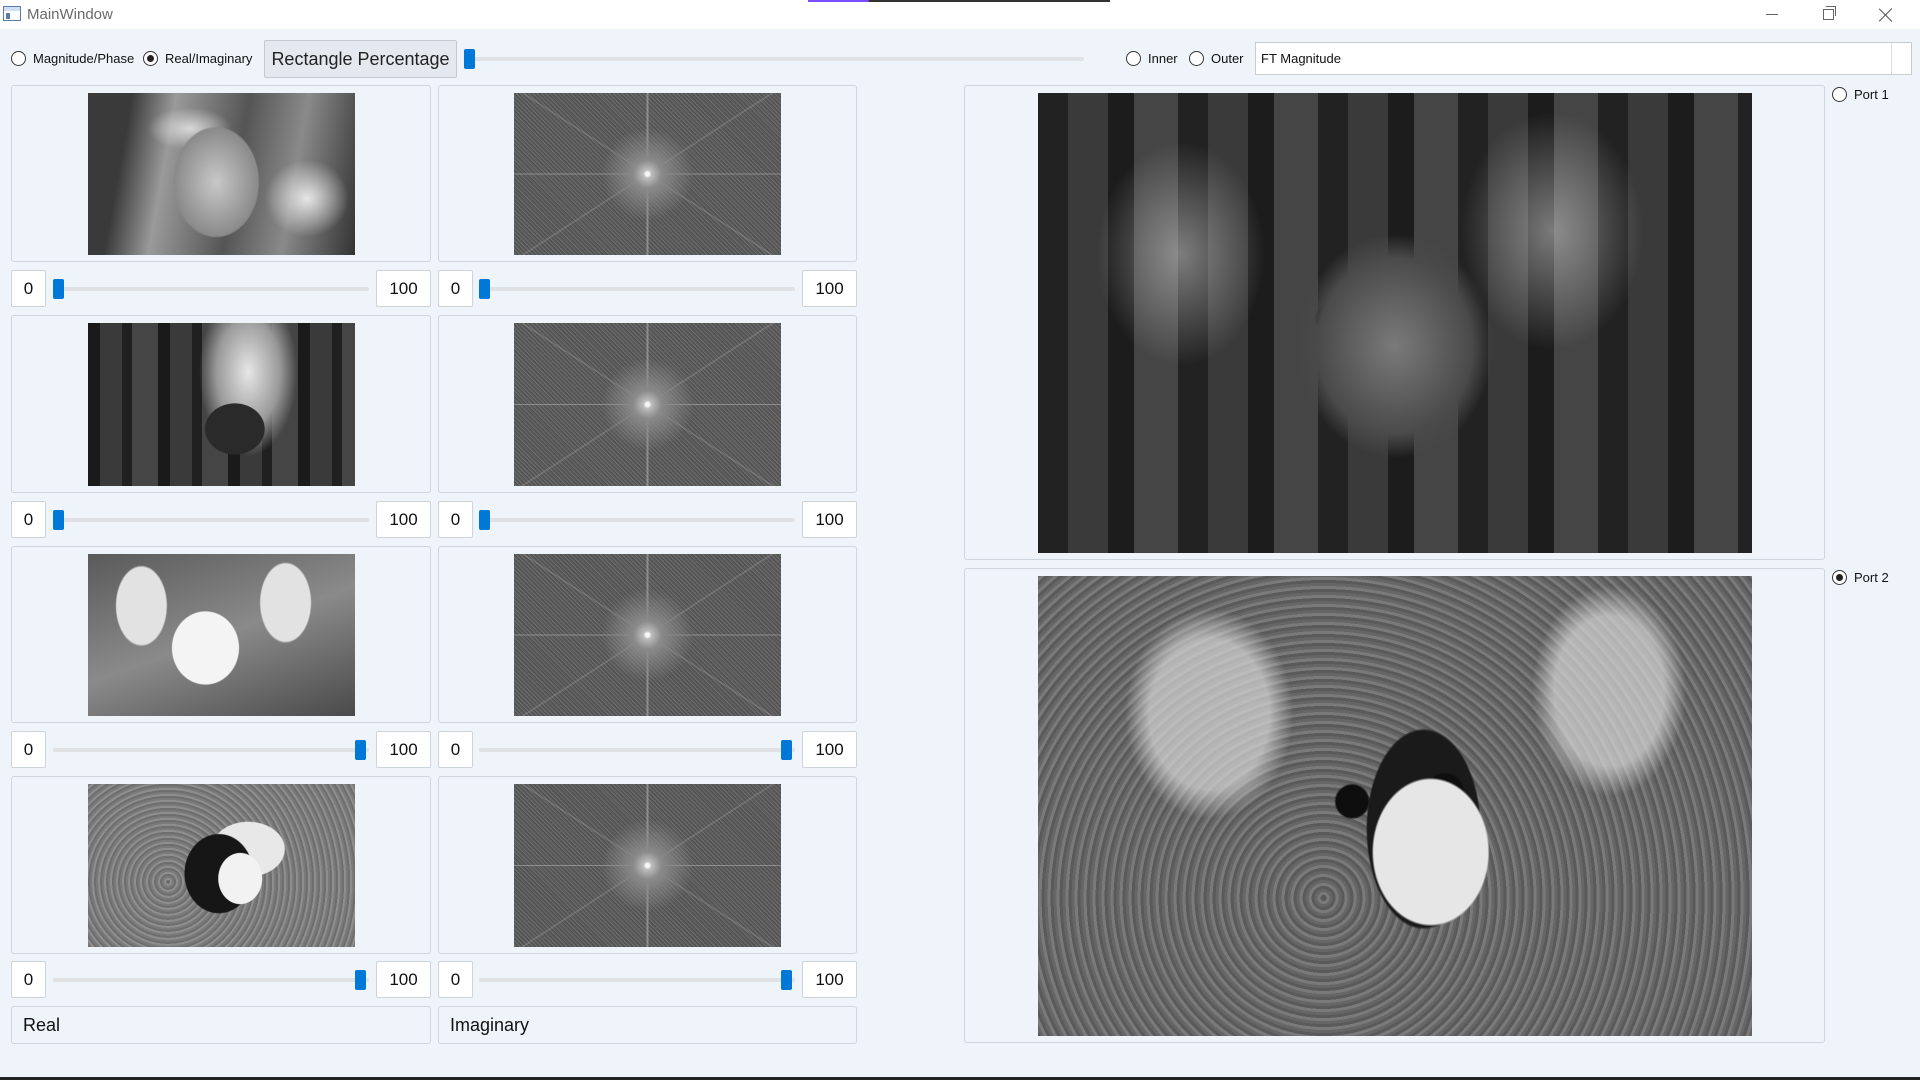  I want to click on title-bar: MainWindow, so click(960, 14).